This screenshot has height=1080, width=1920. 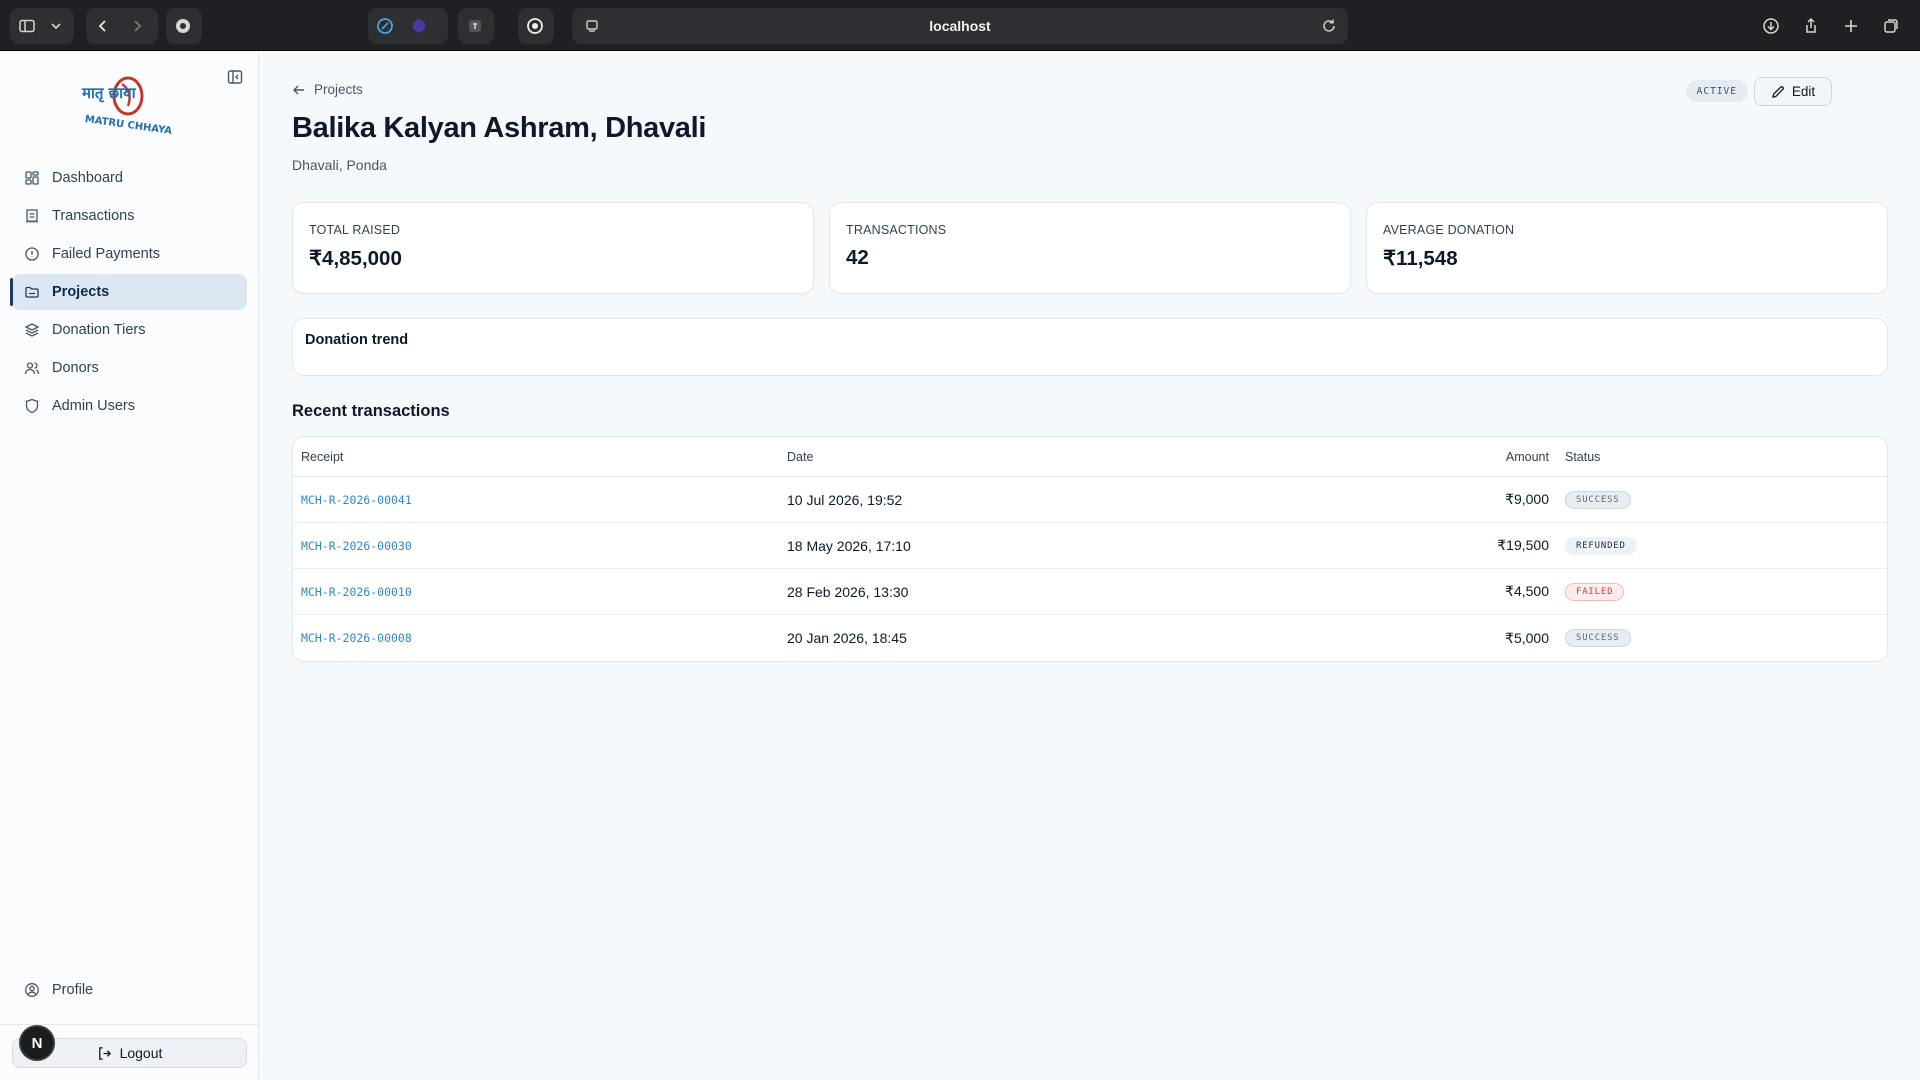 What do you see at coordinates (1778, 92) in the screenshot?
I see `pencil-icon` at bounding box center [1778, 92].